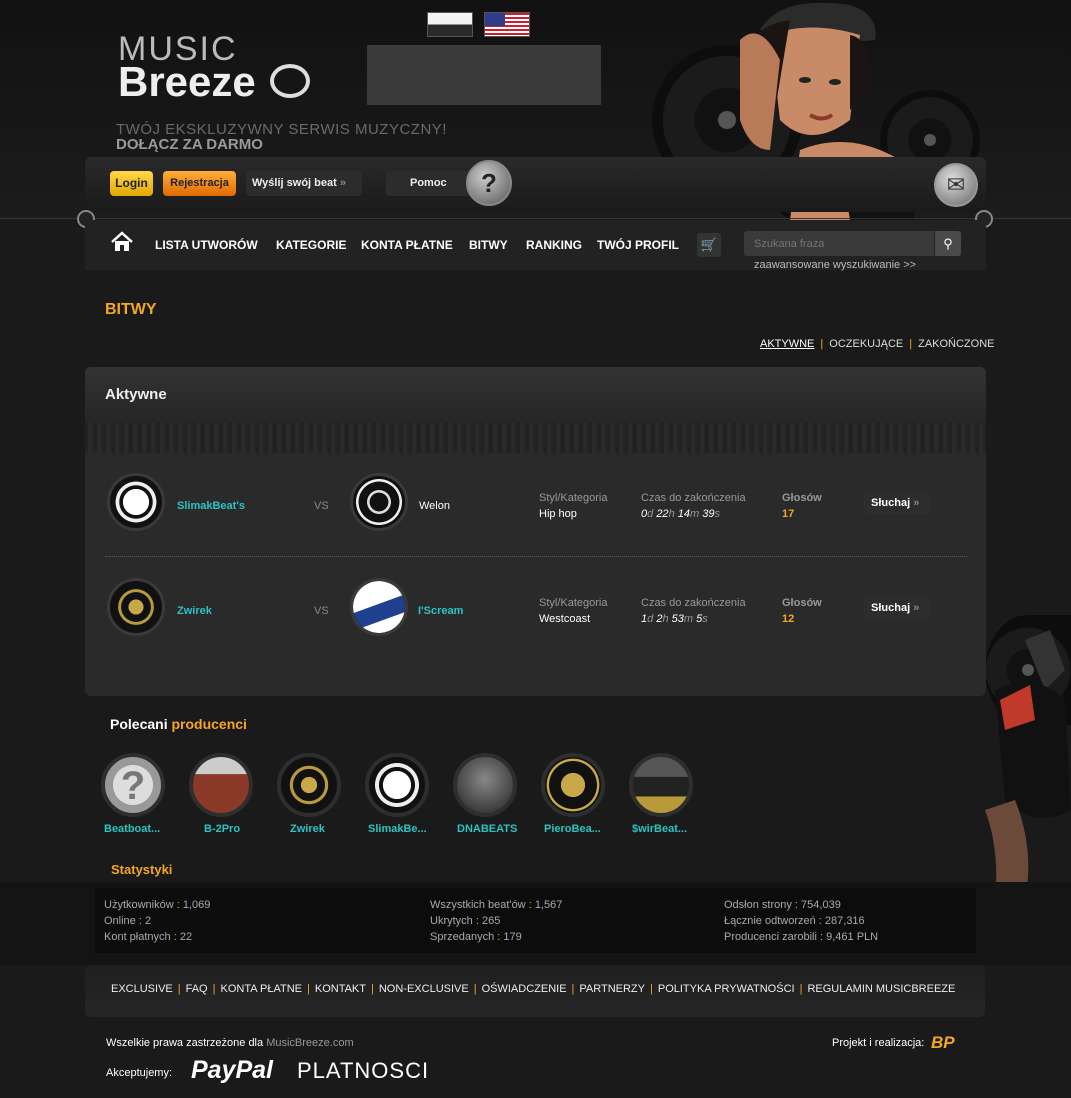  I want to click on votes-count: 17, so click(788, 514).